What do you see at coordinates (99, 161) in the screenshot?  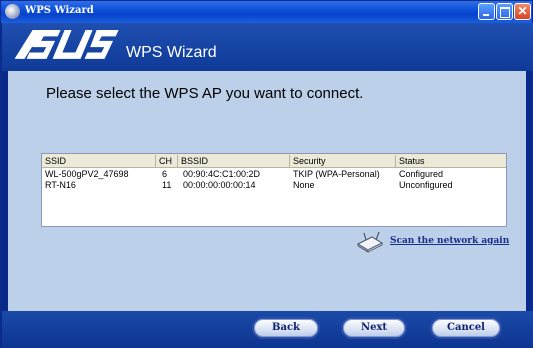 I see `column-header-ssid: SSID` at bounding box center [99, 161].